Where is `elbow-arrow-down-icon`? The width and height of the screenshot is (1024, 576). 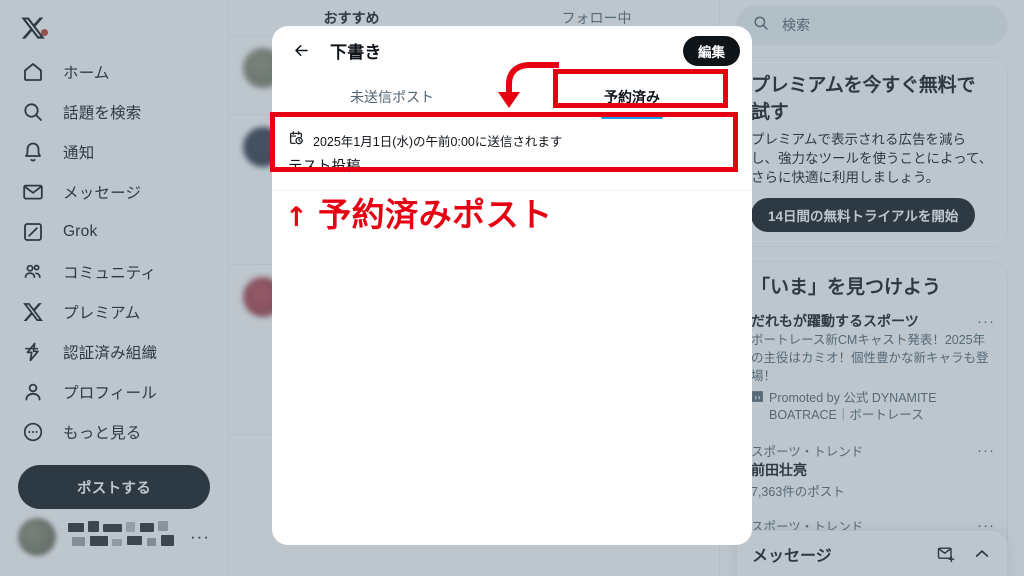
elbow-arrow-down-icon is located at coordinates (529, 90).